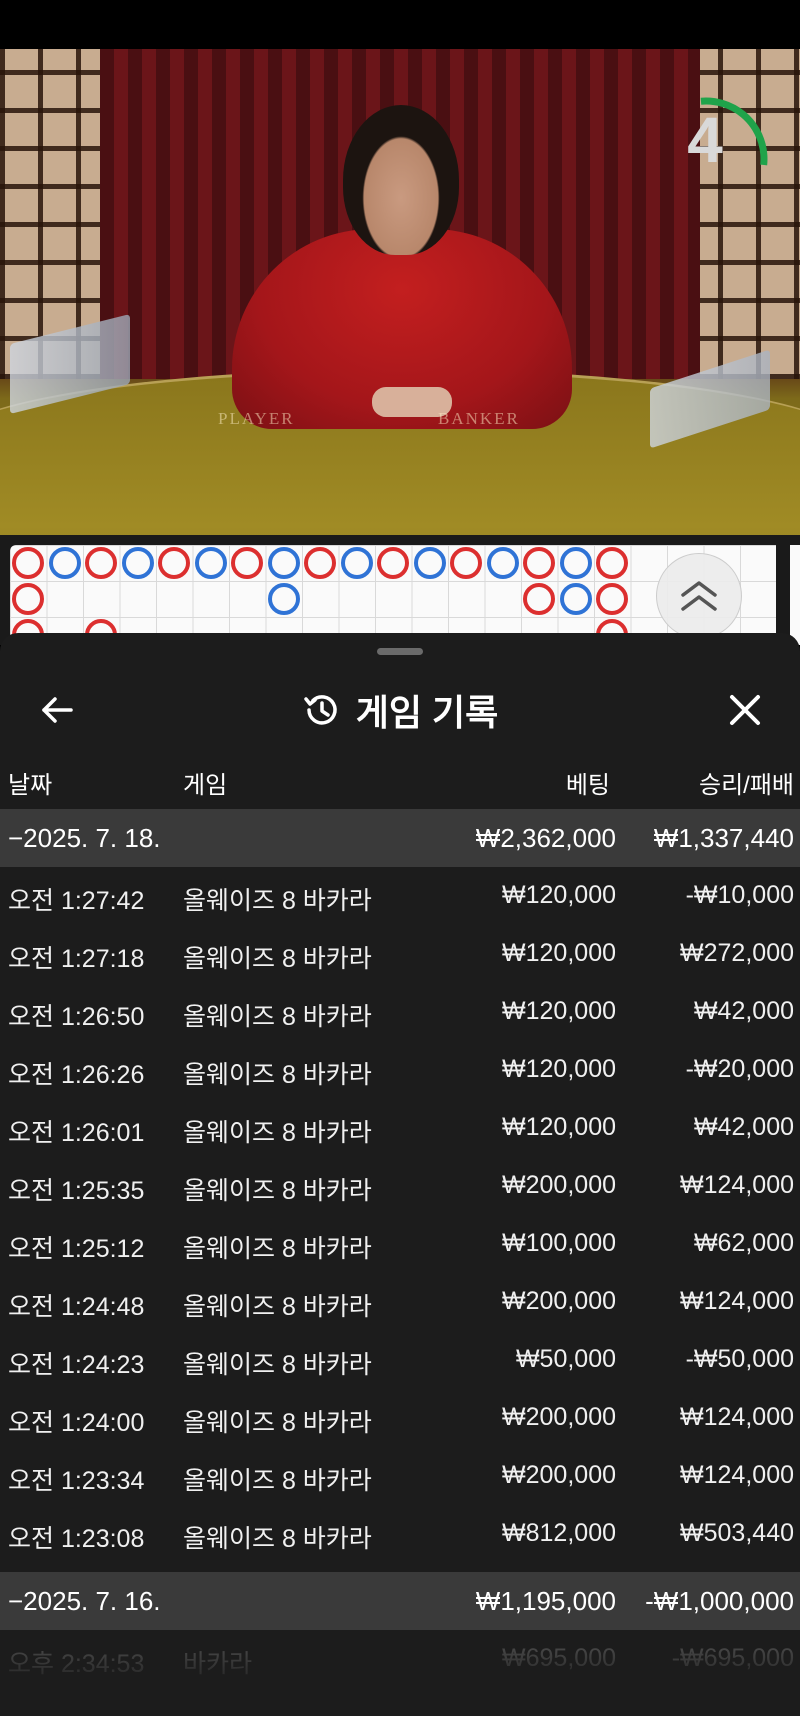  Describe the element at coordinates (739, 1069) in the screenshot. I see `row-win-loss: -₩20,000` at that location.